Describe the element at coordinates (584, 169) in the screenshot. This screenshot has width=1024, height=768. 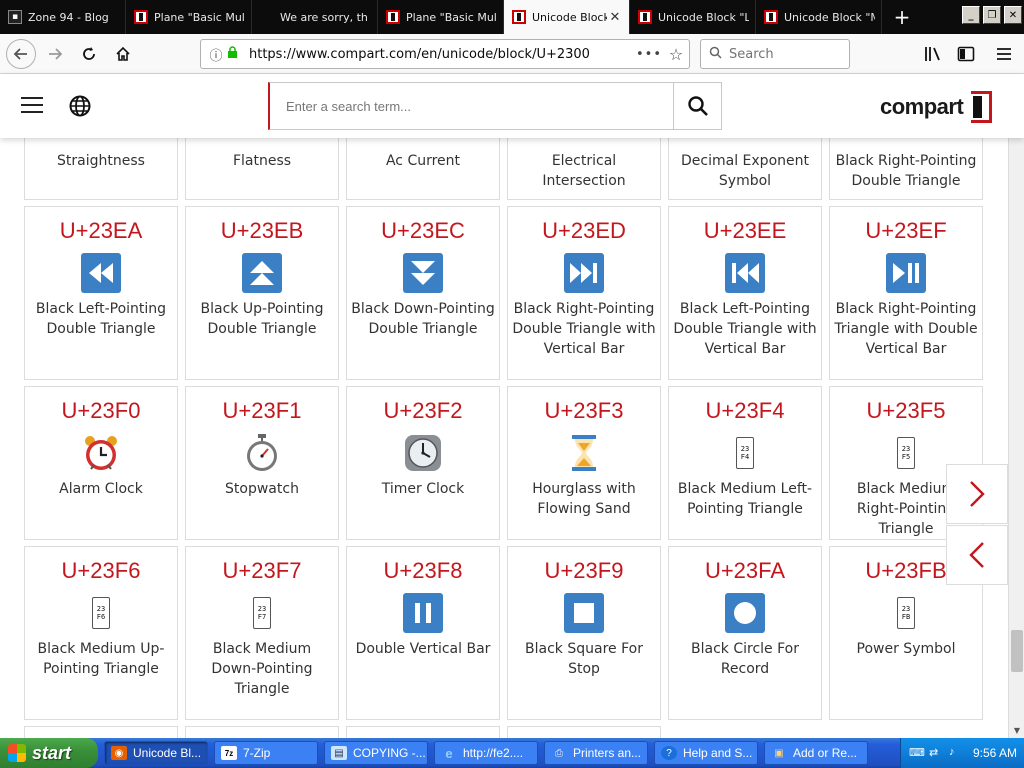
I see `char-card-electrical-intersection: Electrical Intersection` at that location.